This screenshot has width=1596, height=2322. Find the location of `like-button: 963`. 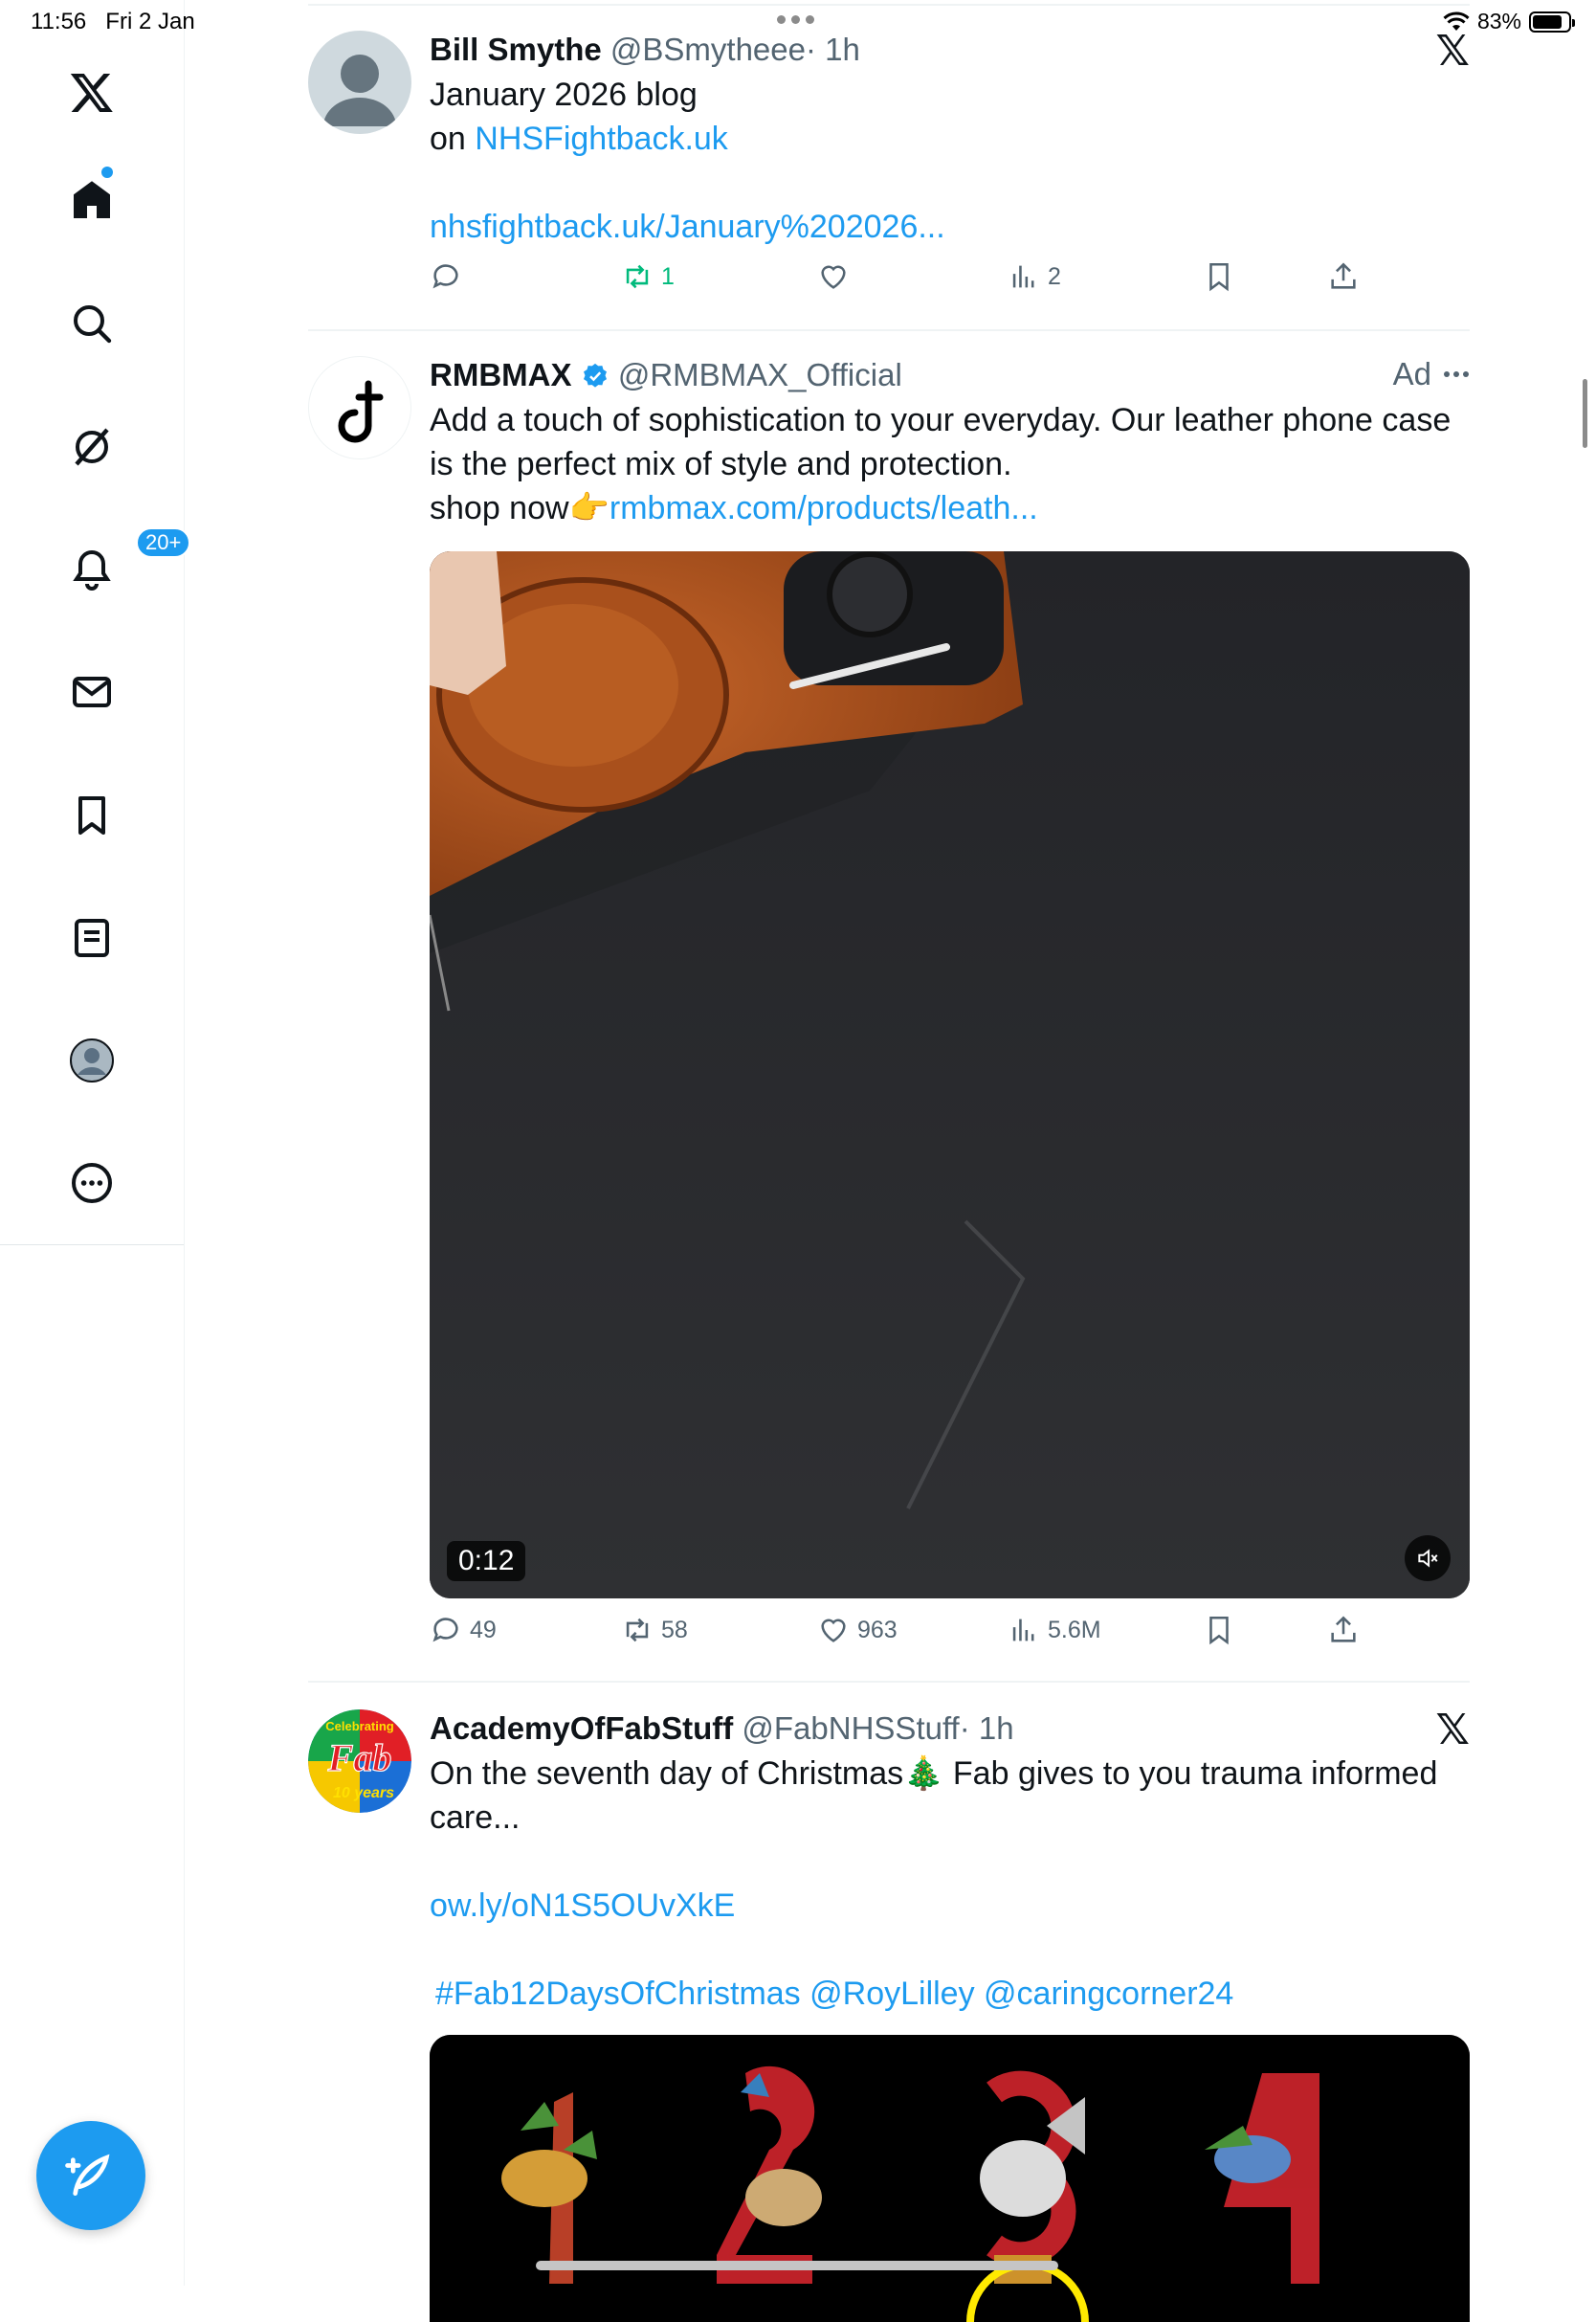

like-button: 963 is located at coordinates (858, 1630).